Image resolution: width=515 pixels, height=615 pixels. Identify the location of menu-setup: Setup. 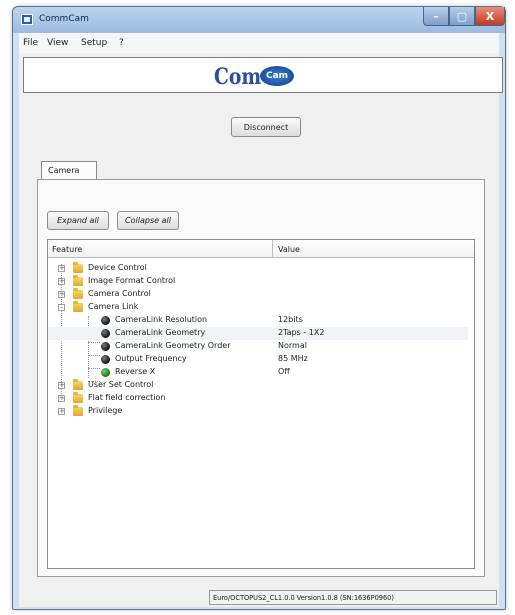
(94, 43).